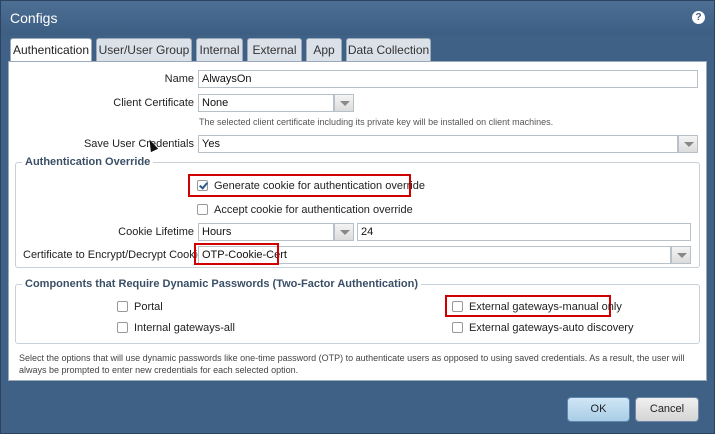  I want to click on name-input: AlwaysOn, so click(448, 79).